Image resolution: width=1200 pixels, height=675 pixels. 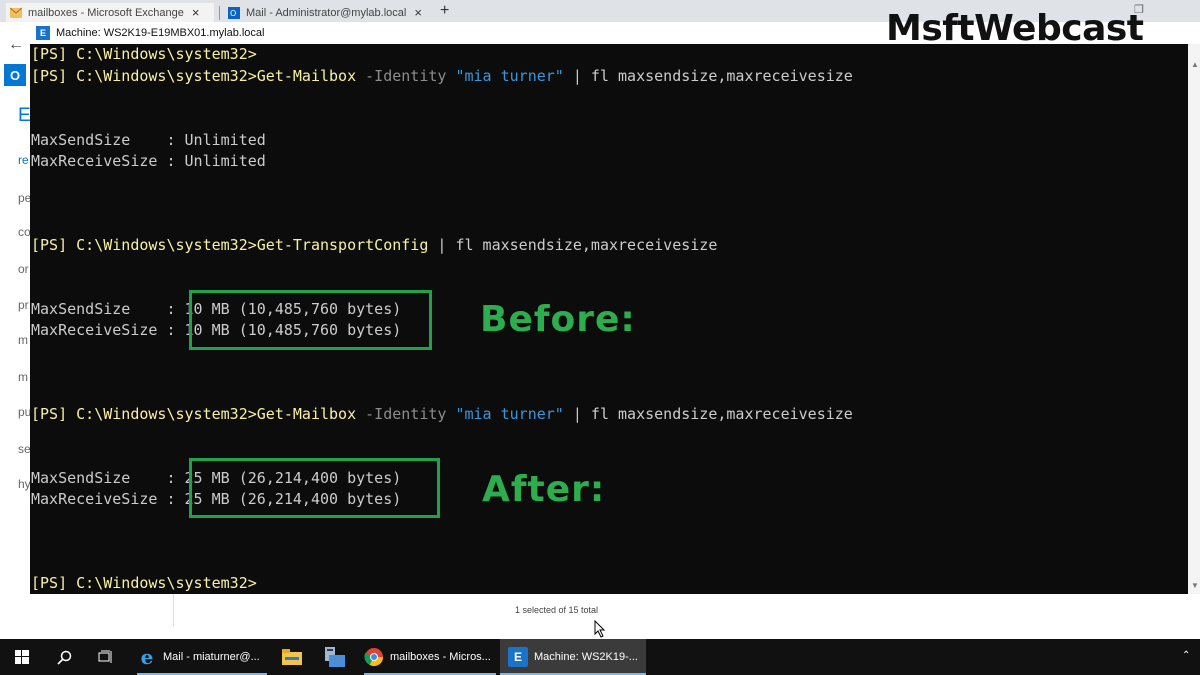 What do you see at coordinates (147, 657) in the screenshot?
I see `edge-icon: e` at bounding box center [147, 657].